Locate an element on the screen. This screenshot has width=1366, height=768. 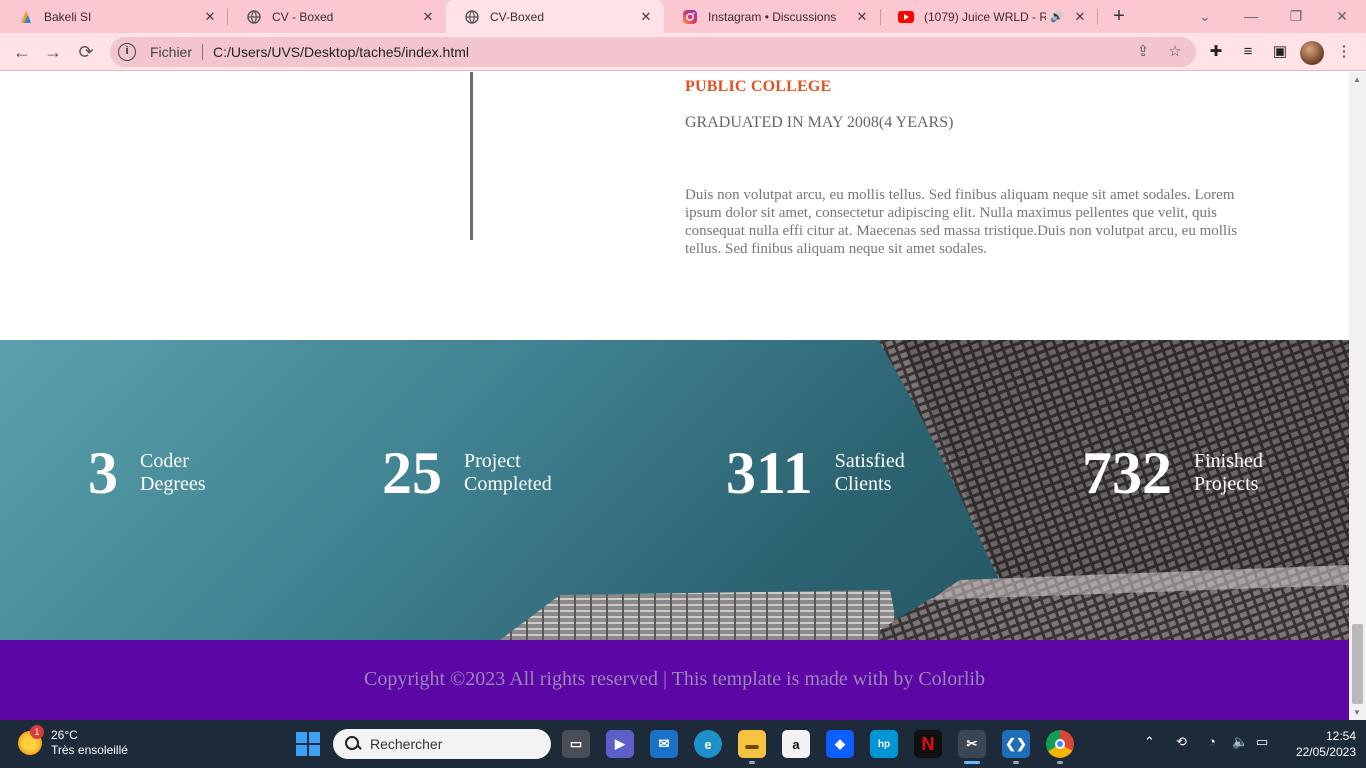
system-clock: 12:54 22/05/2023 is located at coordinates (1320, 744).